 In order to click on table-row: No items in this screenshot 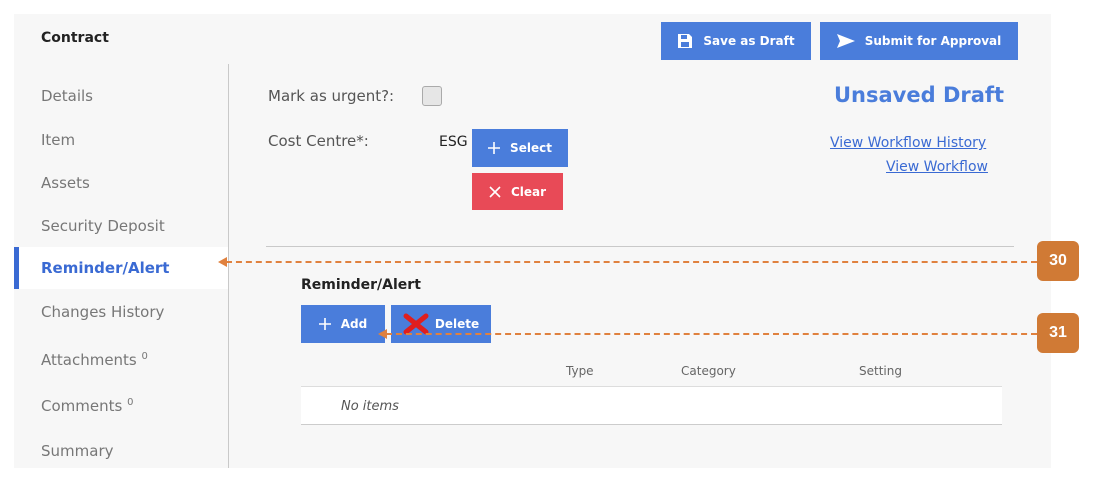, I will do `click(651, 406)`.